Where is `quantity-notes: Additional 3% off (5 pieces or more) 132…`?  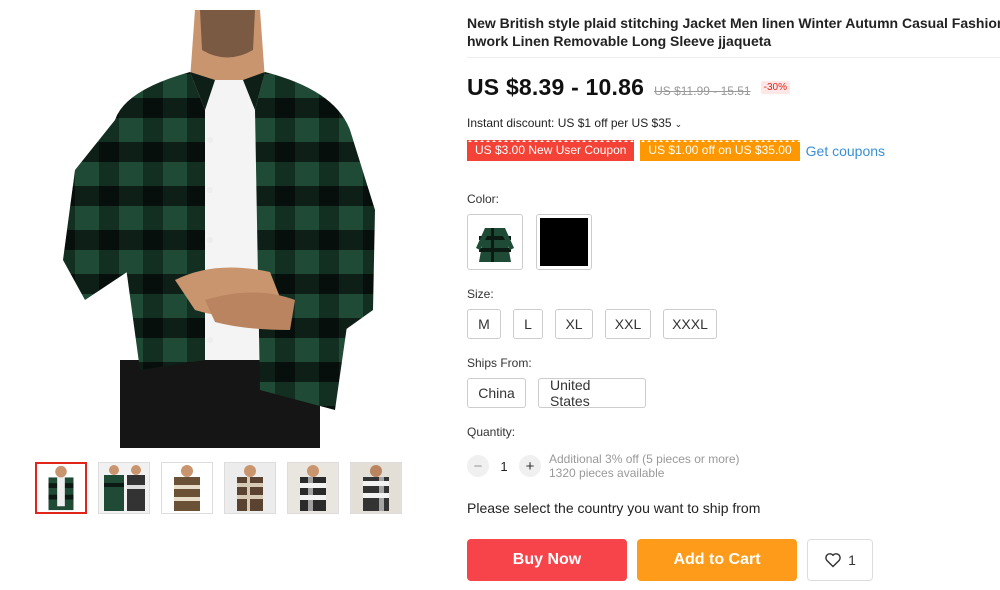 quantity-notes: Additional 3% off (5 pieces or more) 132… is located at coordinates (644, 466).